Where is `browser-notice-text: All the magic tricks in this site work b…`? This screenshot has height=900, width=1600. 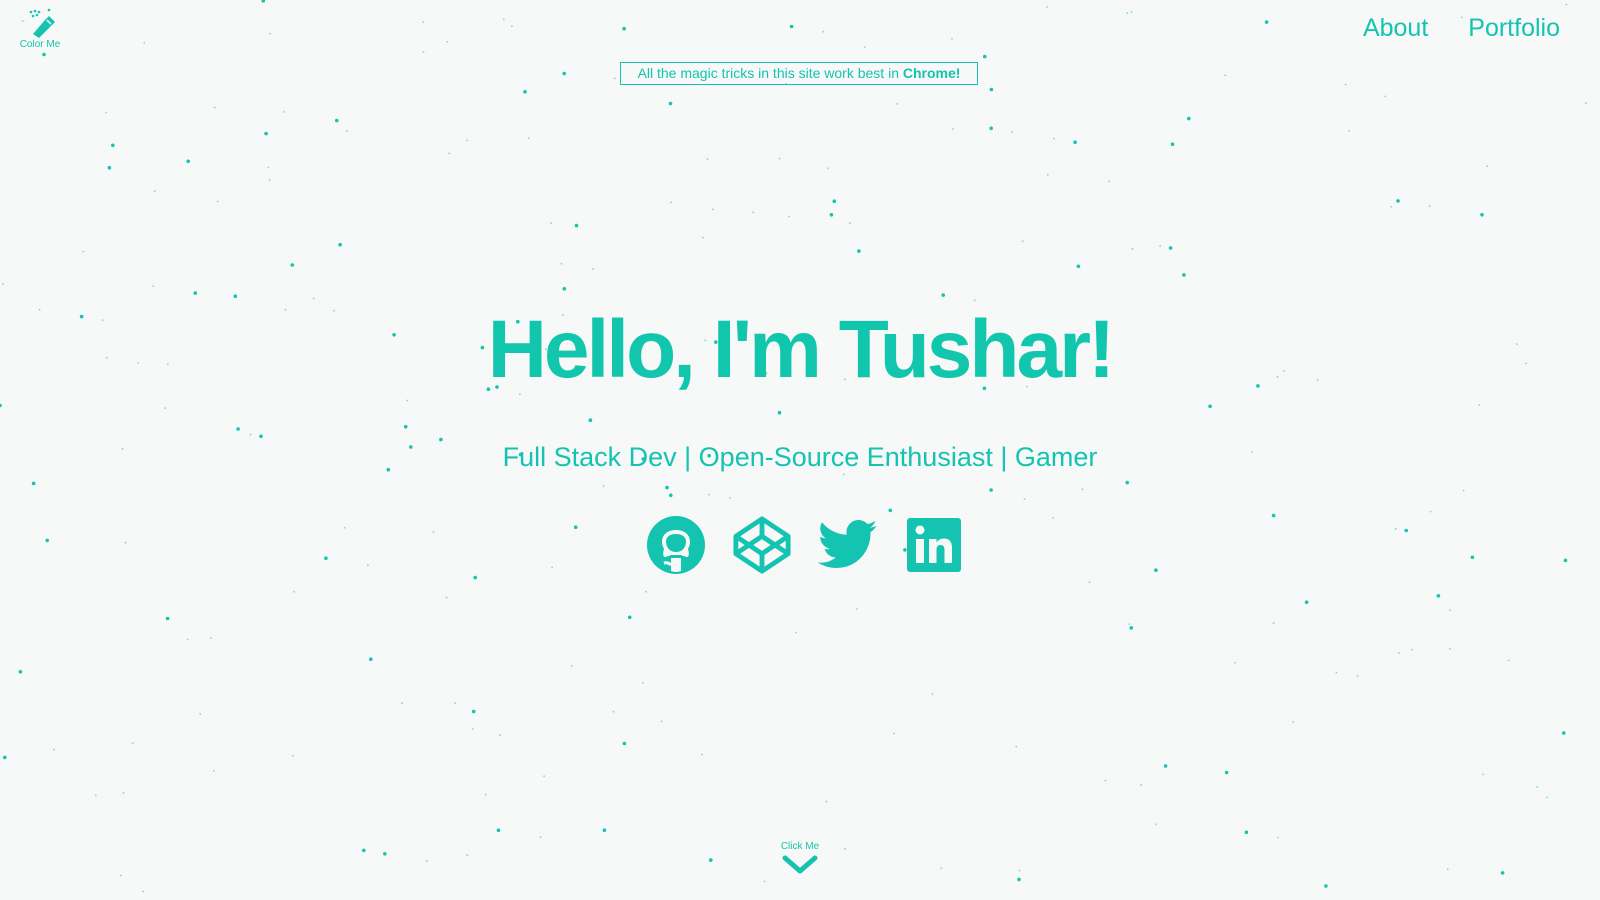
browser-notice-text: All the magic tricks in this site work b… is located at coordinates (770, 73).